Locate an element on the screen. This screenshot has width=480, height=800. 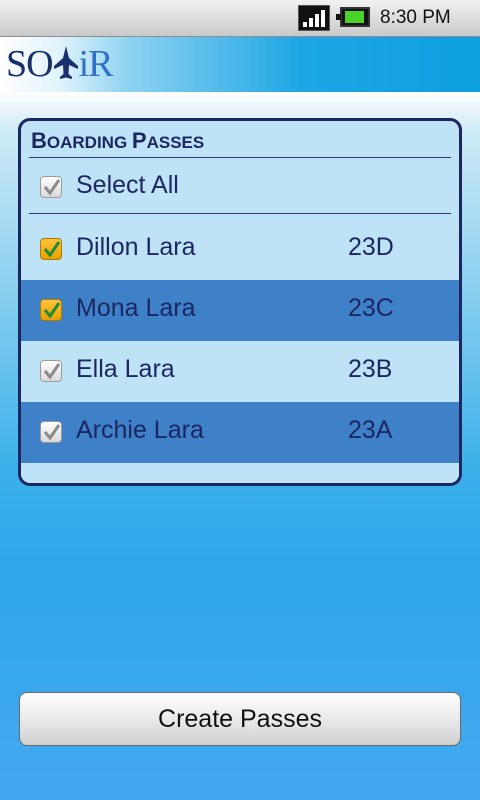
select-all-checkbox is located at coordinates (51, 187).